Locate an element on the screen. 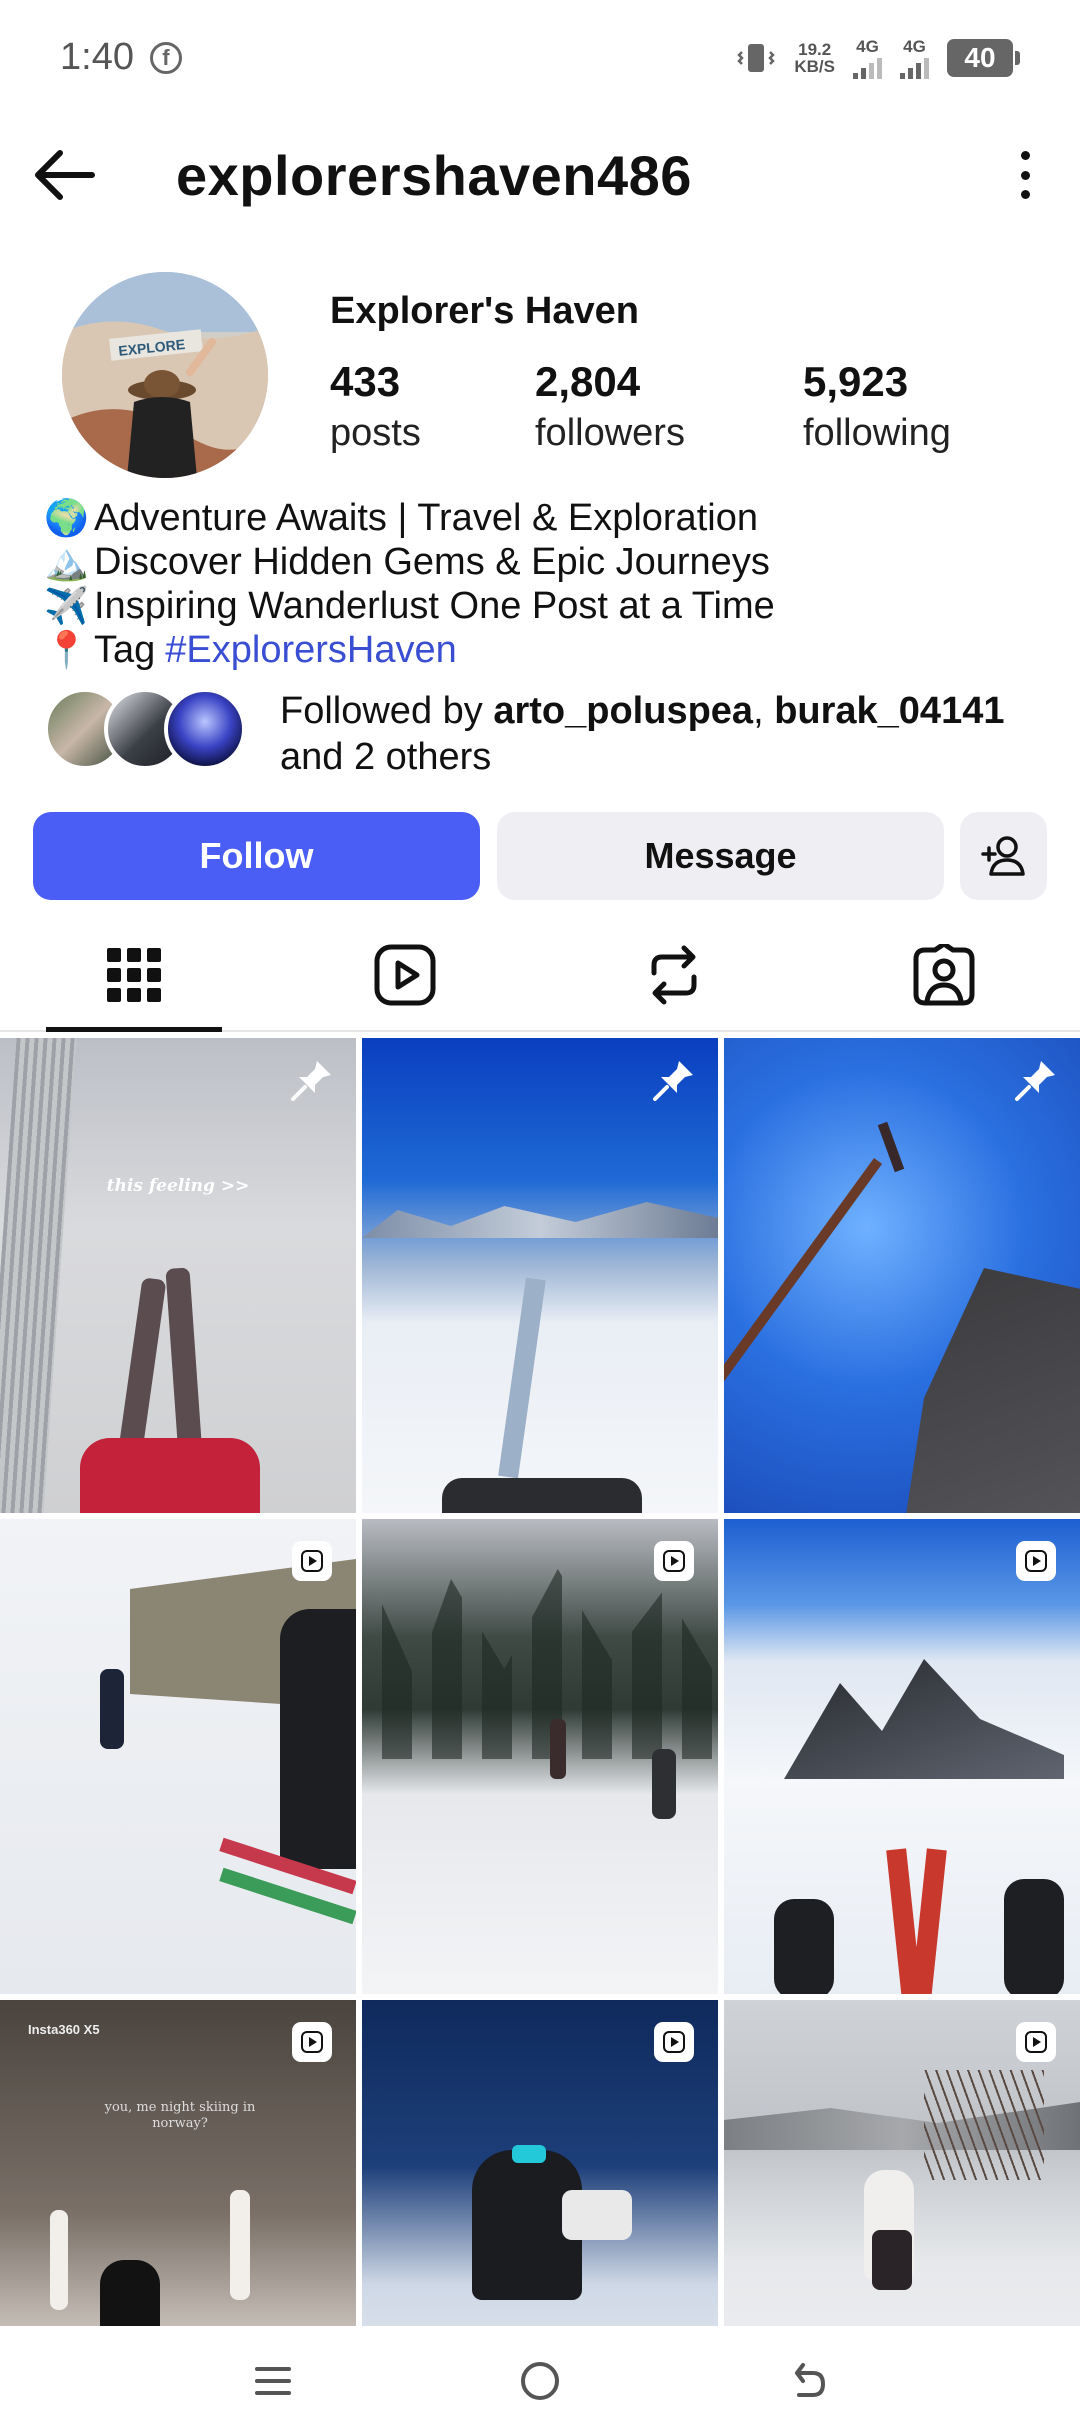  tab-tagged is located at coordinates (944, 975).